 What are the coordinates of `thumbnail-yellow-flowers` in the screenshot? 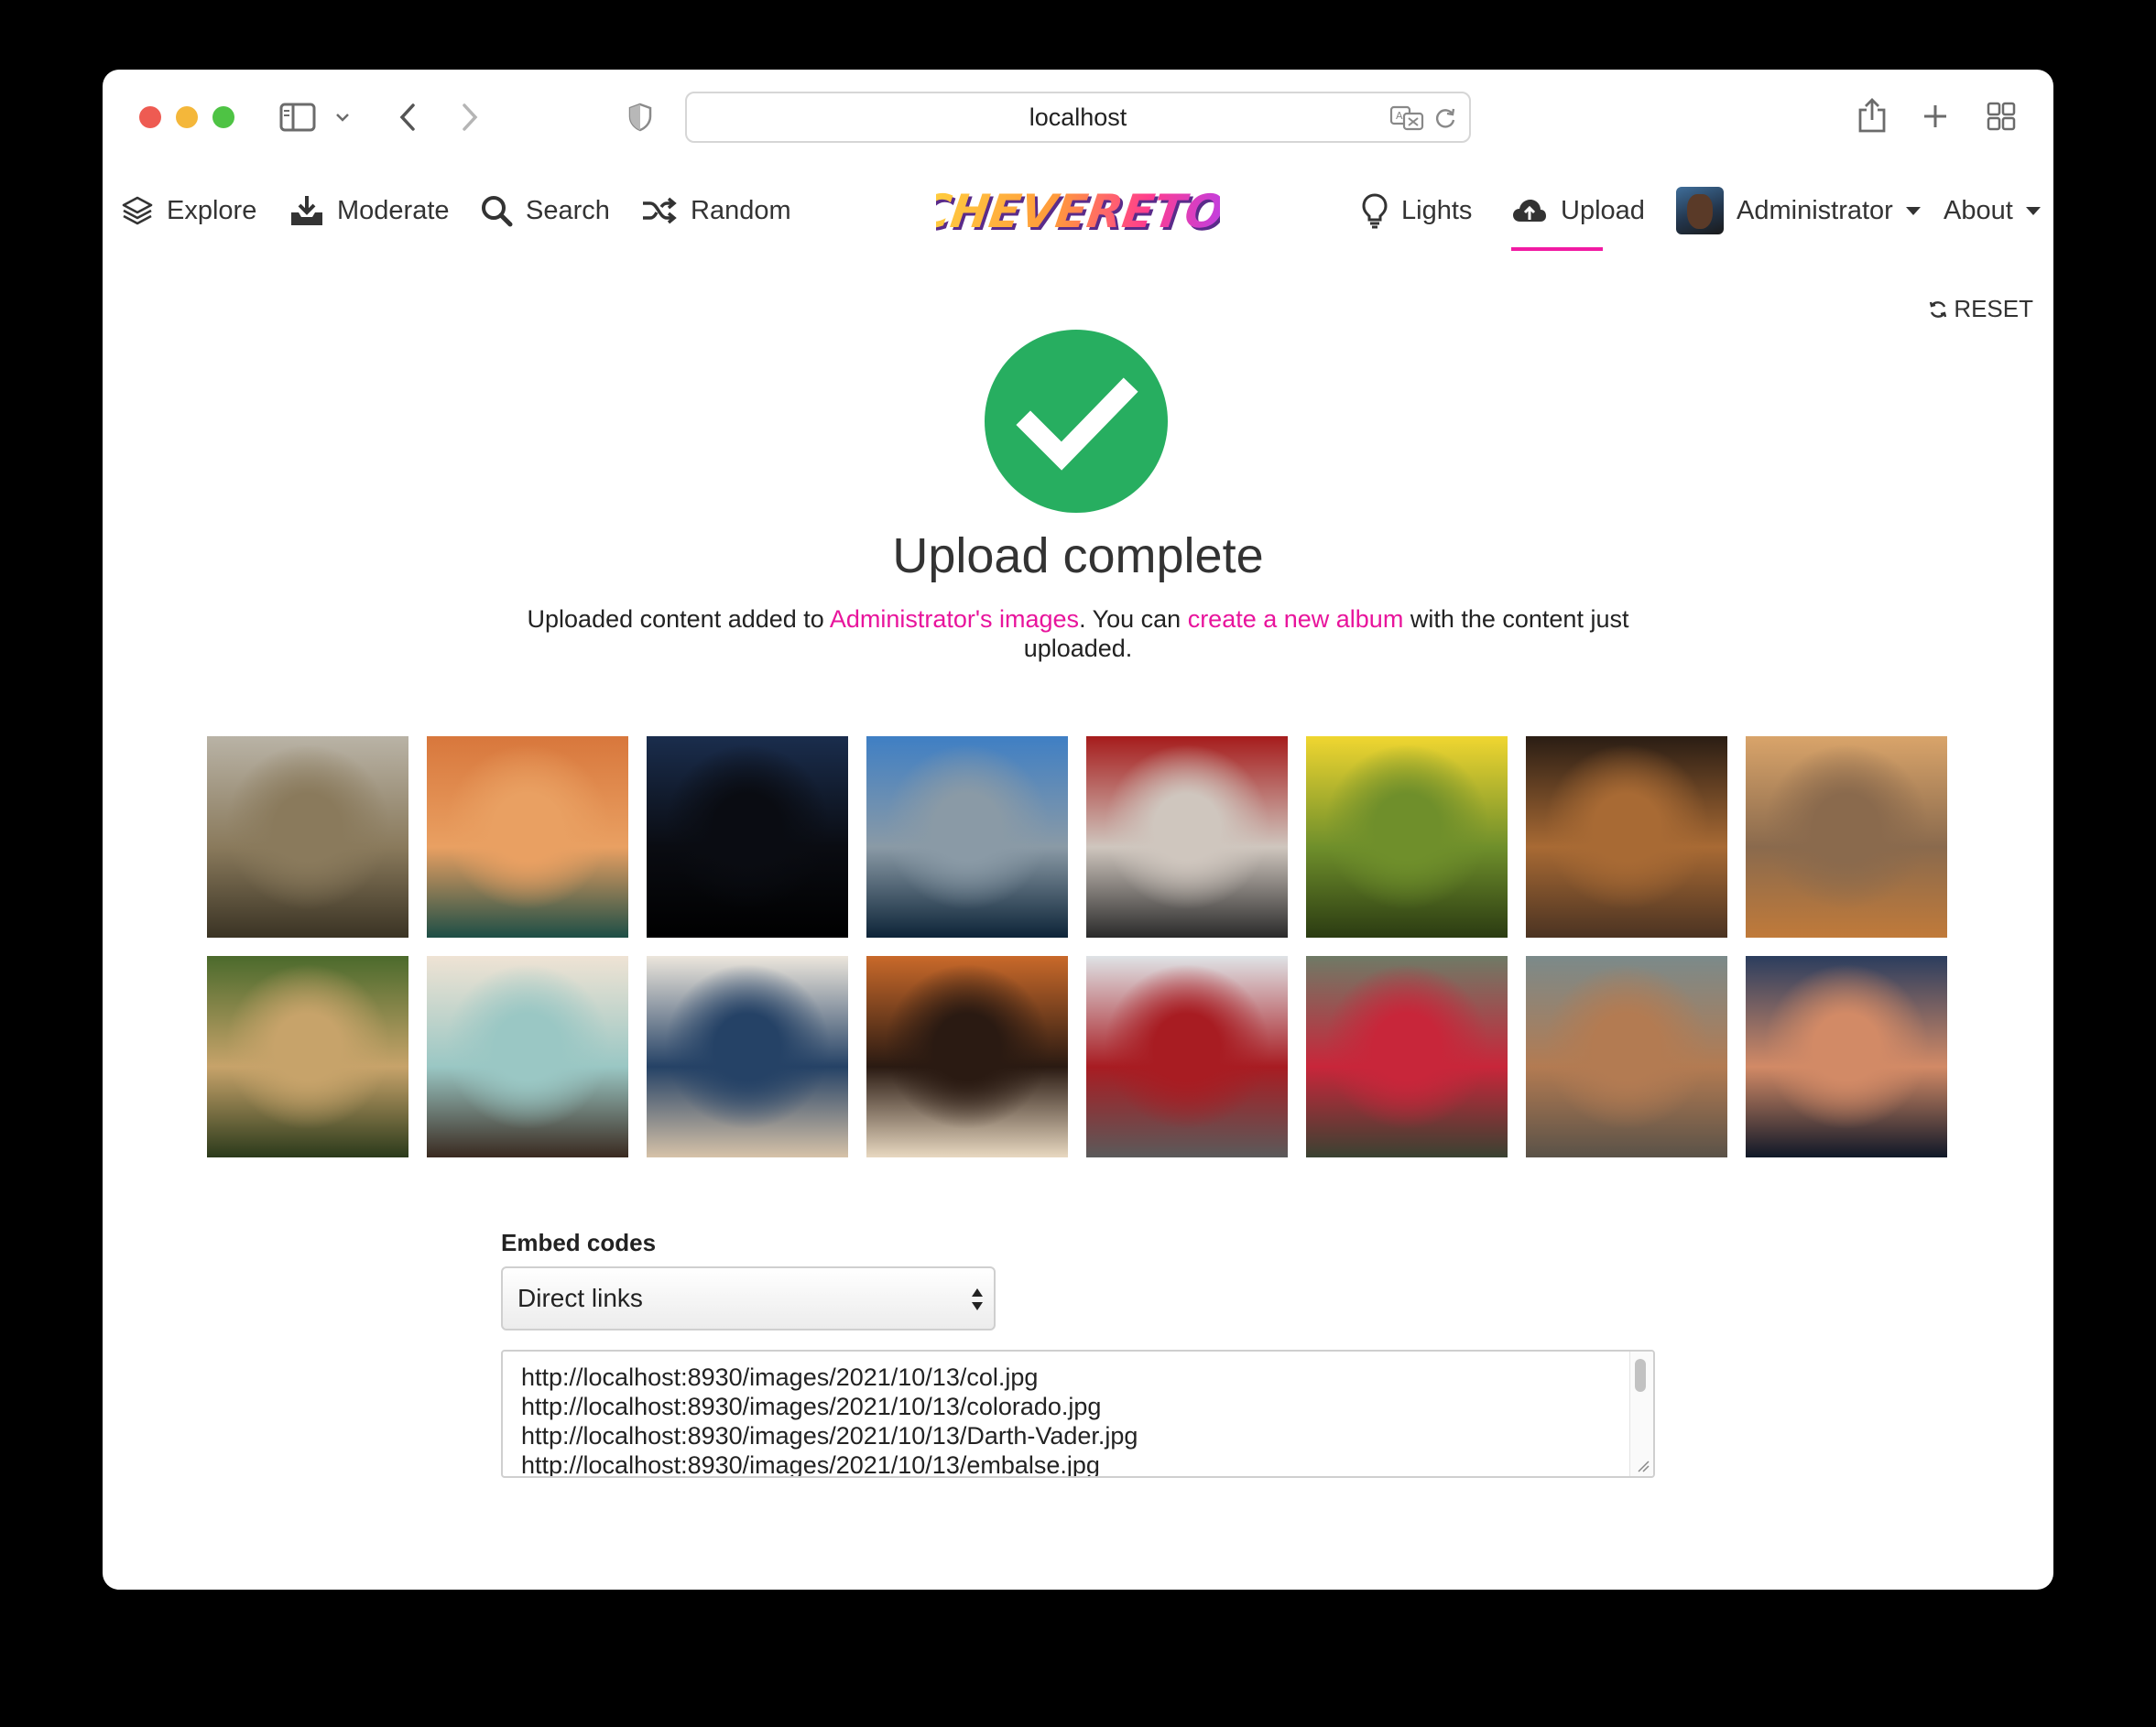 It's located at (1407, 837).